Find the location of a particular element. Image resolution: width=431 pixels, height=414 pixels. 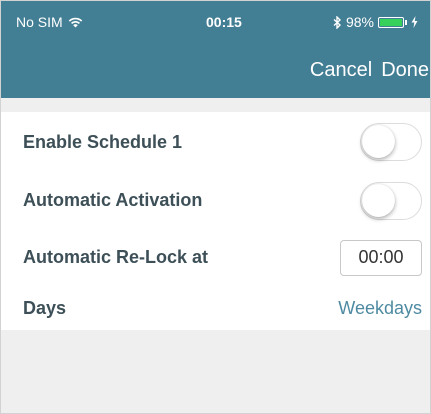

bluetooth-icon is located at coordinates (337, 22).